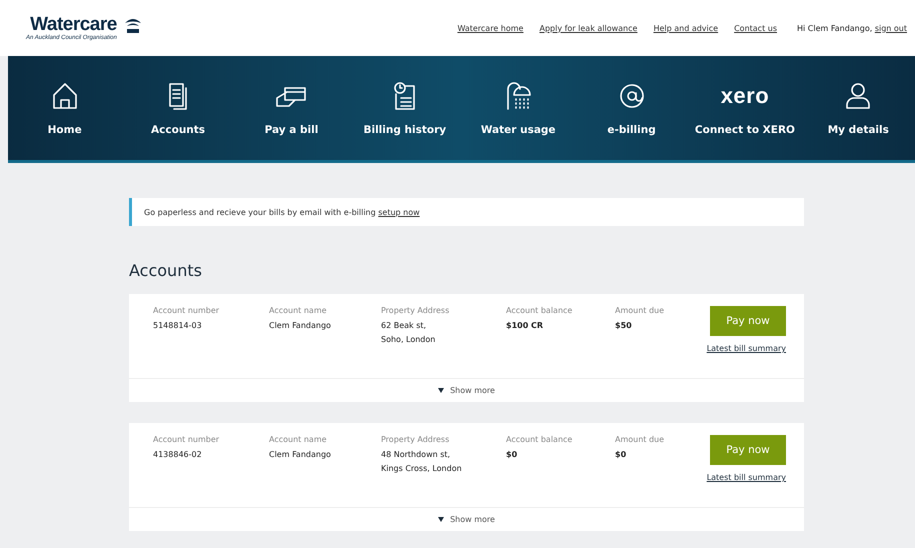 This screenshot has height=548, width=915. Describe the element at coordinates (755, 28) in the screenshot. I see `header-link: Contact us` at that location.